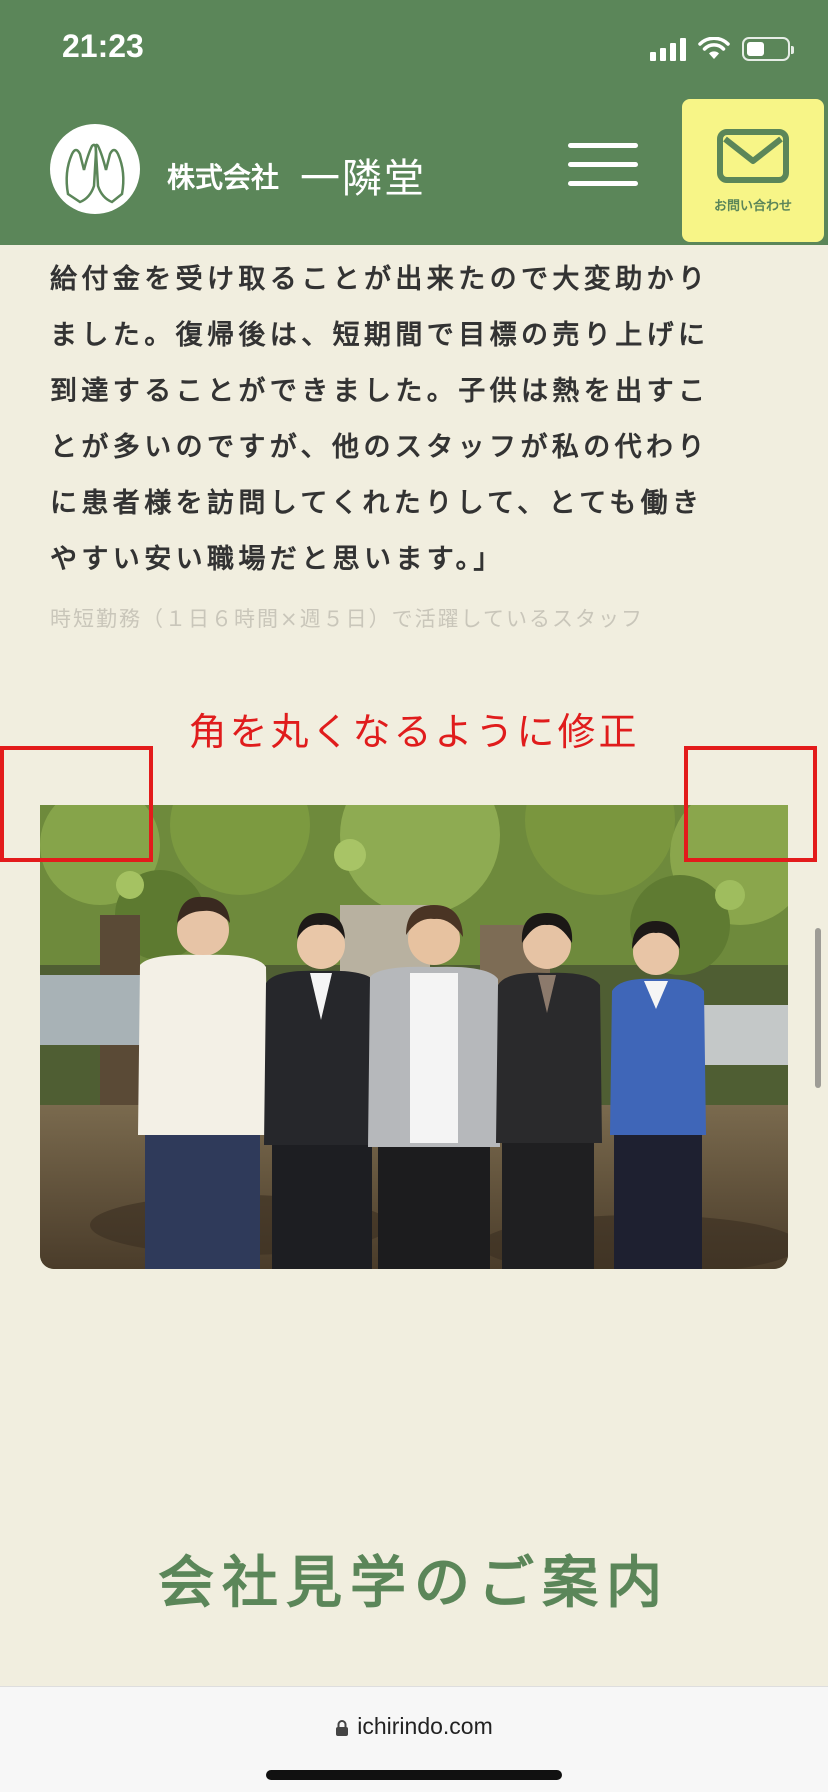 The height and width of the screenshot is (1792, 828). What do you see at coordinates (425, 1726) in the screenshot?
I see `url-text: ichirindo.com` at bounding box center [425, 1726].